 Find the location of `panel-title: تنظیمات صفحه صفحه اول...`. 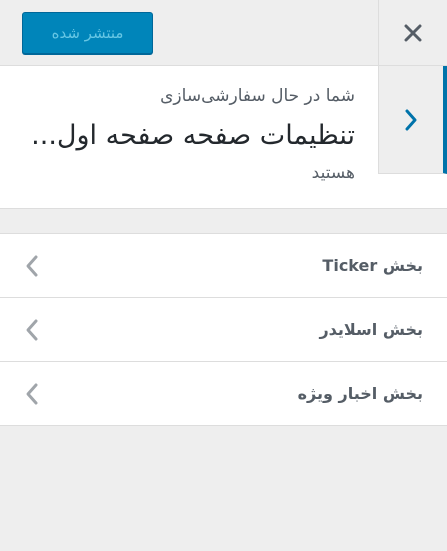

panel-title: تنظیمات صفحه صفحه اول... is located at coordinates (193, 135).